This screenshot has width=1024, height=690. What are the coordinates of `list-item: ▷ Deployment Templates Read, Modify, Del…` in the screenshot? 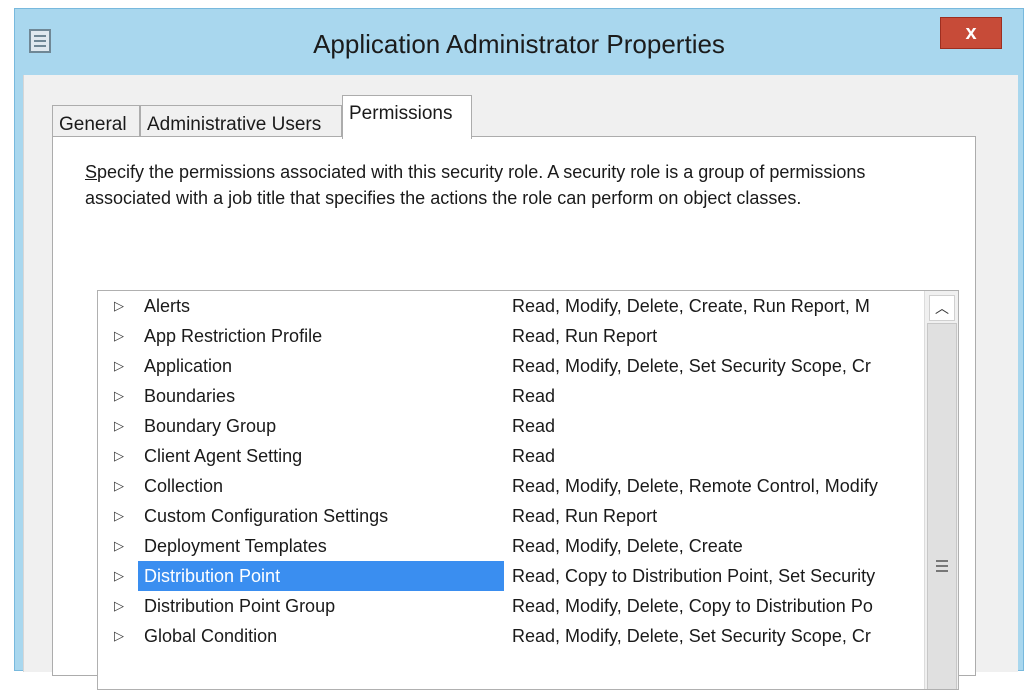 It's located at (508, 546).